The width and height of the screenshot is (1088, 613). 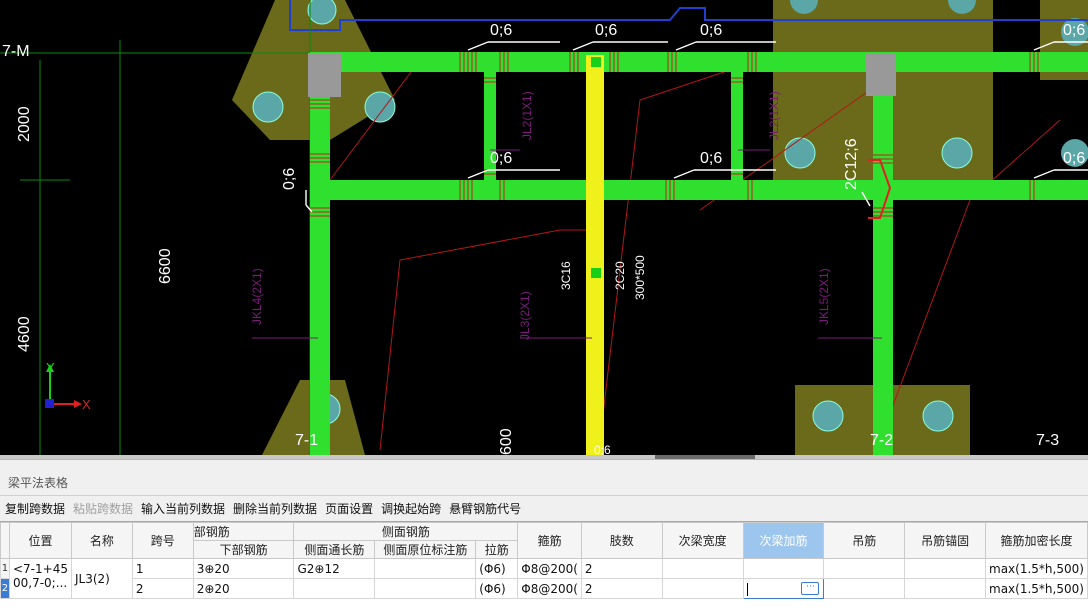 I want to click on header-position: 位置, so click(x=40, y=540).